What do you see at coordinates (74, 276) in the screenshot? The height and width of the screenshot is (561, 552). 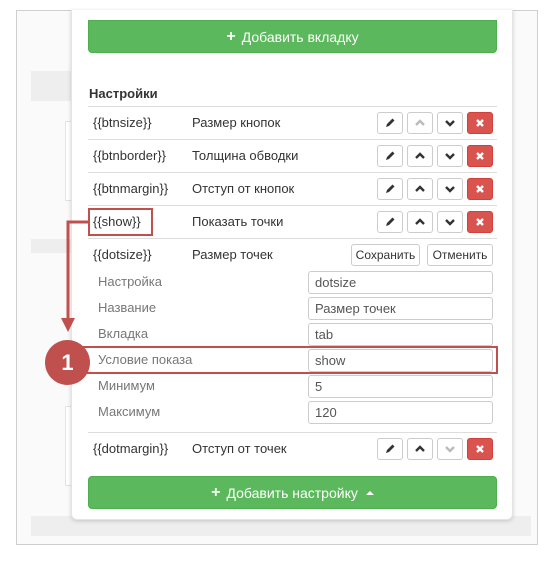 I see `annotation-arrow` at bounding box center [74, 276].